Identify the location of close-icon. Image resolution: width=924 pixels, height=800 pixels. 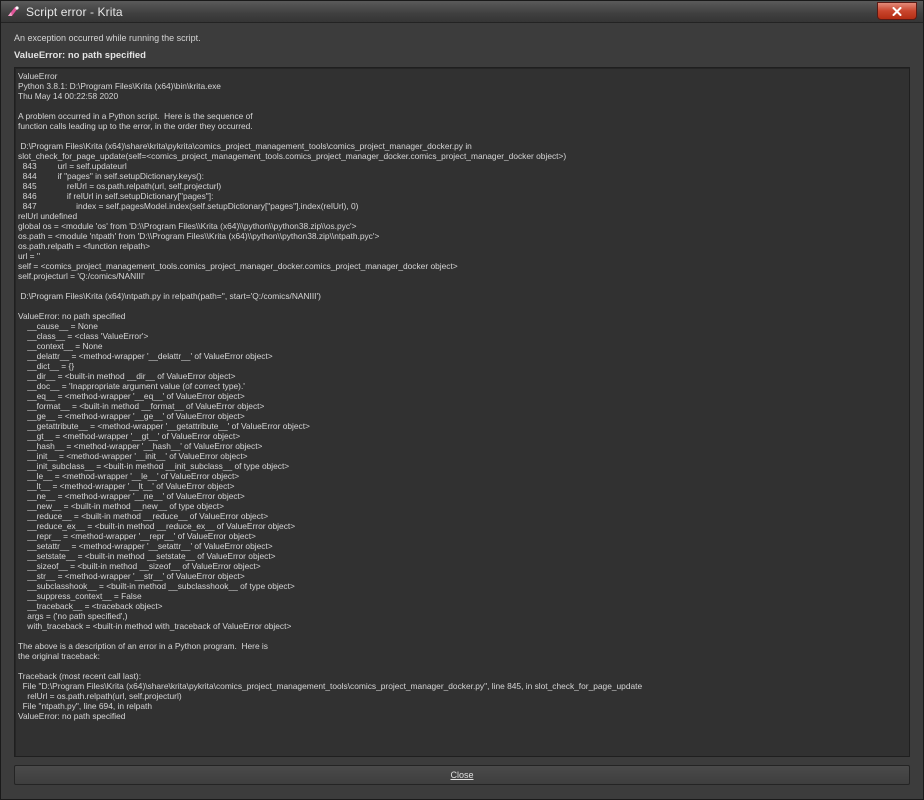
(897, 11).